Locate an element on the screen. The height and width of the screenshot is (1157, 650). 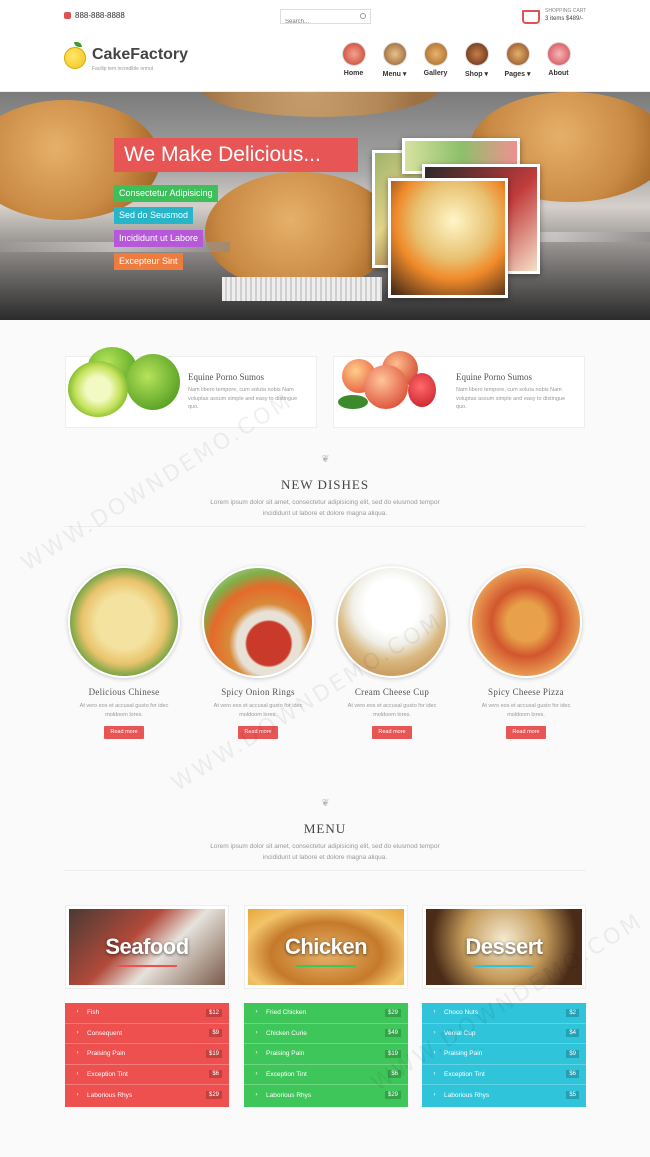
section-title-new-dishes: NEW DISHES is located at coordinates (325, 484).